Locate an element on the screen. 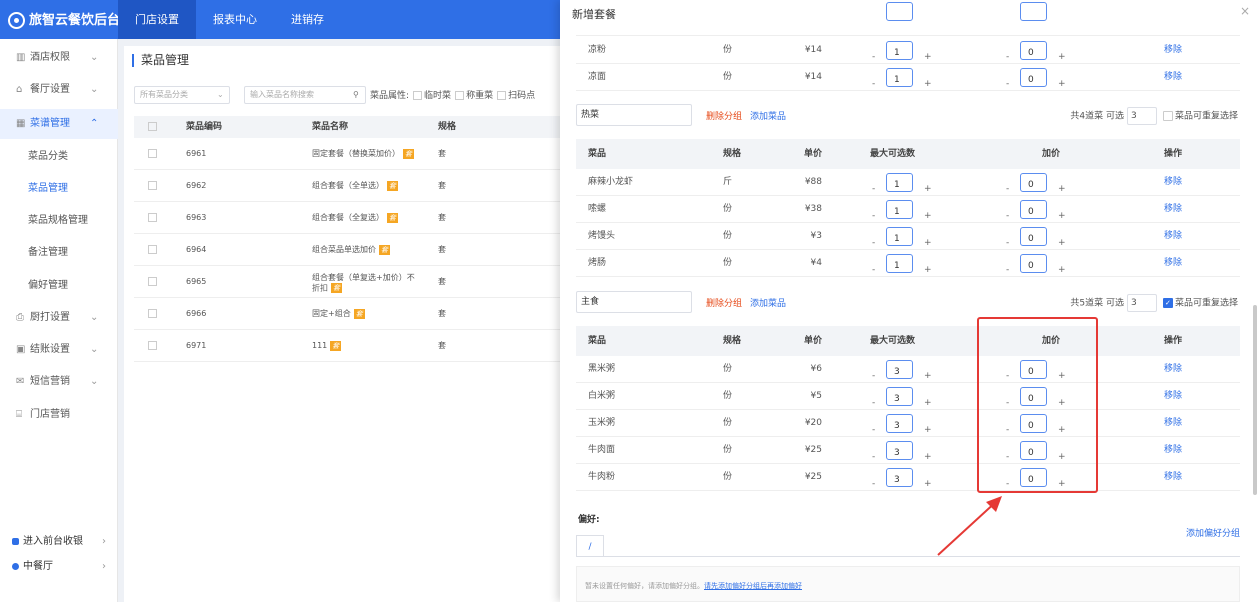 Image resolution: width=1258 pixels, height=602 pixels. extra-price-box is located at coordinates (1033, 11).